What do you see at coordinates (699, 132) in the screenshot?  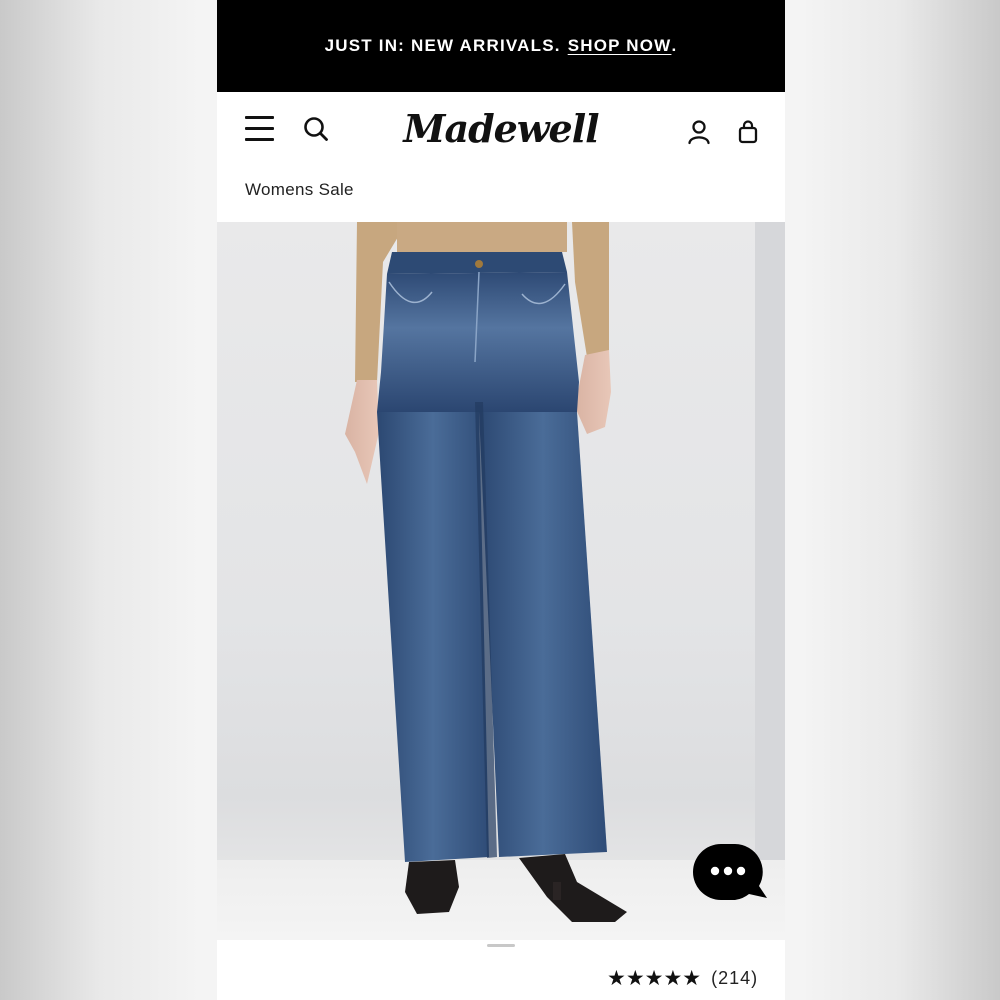 I see `account-icon` at bounding box center [699, 132].